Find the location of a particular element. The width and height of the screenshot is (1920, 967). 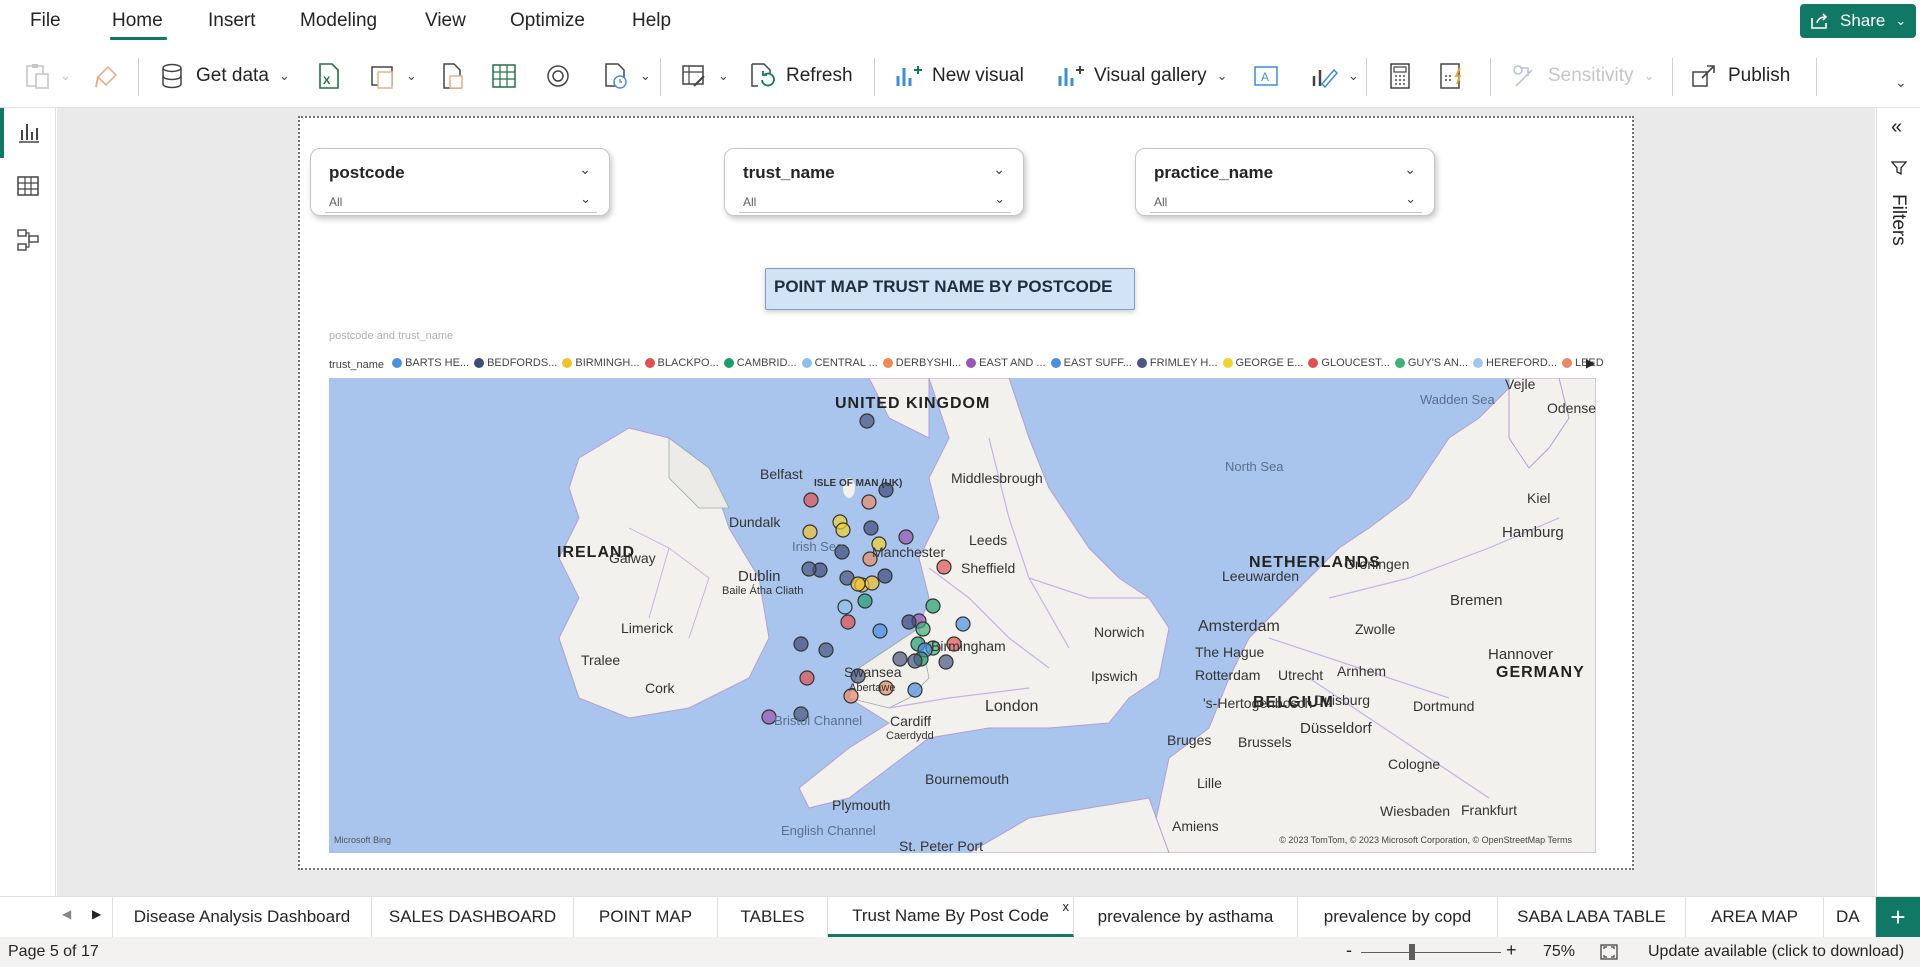

filters-label: Filters is located at coordinates (1898, 220).